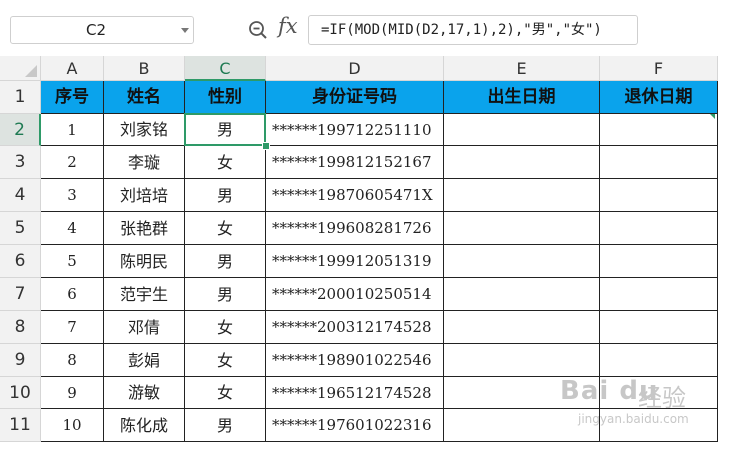  Describe the element at coordinates (144, 327) in the screenshot. I see `table-cell: 邓倩` at that location.